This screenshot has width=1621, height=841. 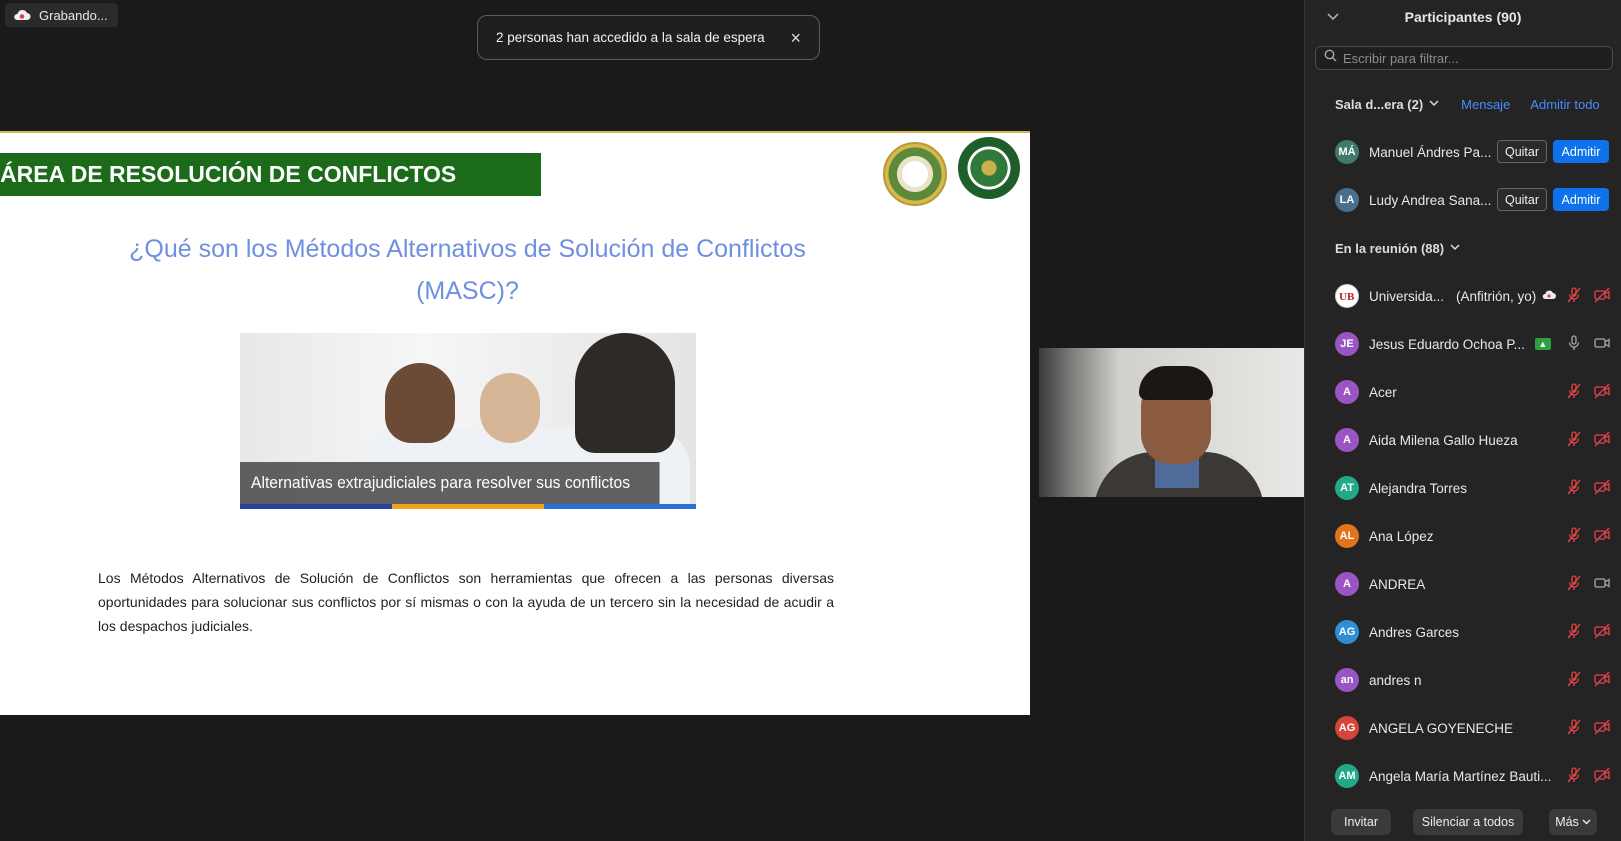 I want to click on participant-video, so click(x=1171, y=422).